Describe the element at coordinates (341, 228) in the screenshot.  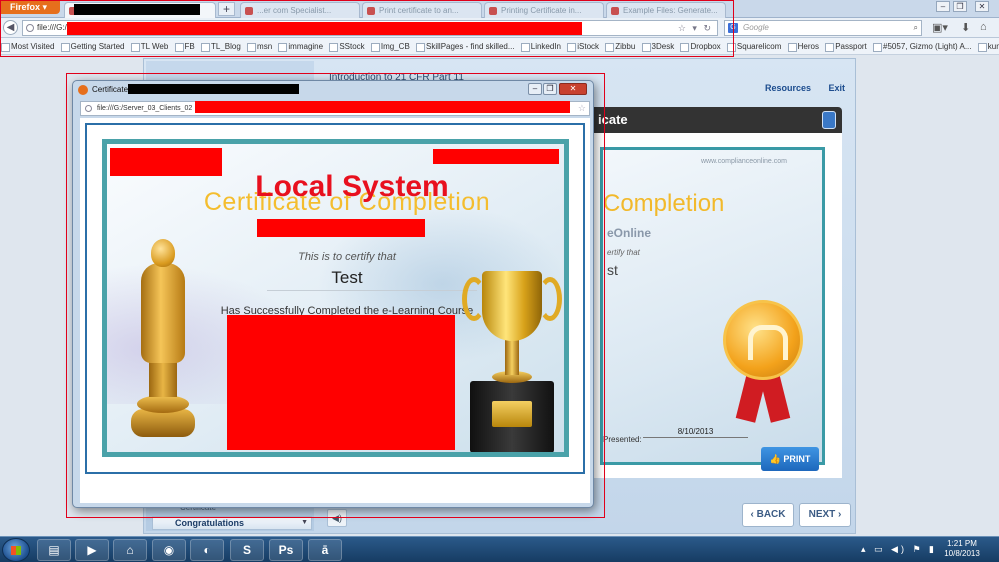
I see `redaction-provider` at that location.